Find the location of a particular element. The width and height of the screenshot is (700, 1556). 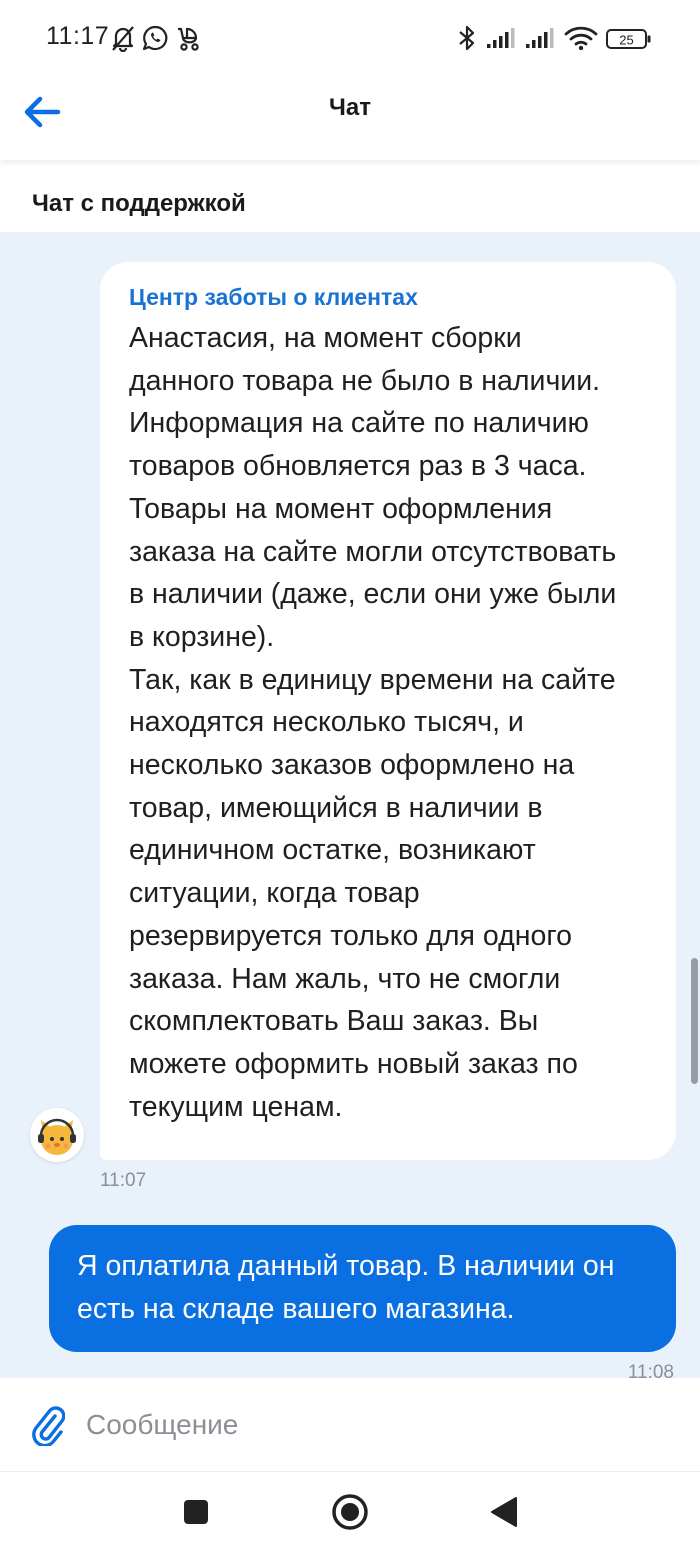

home-circle-icon is located at coordinates (350, 1514).